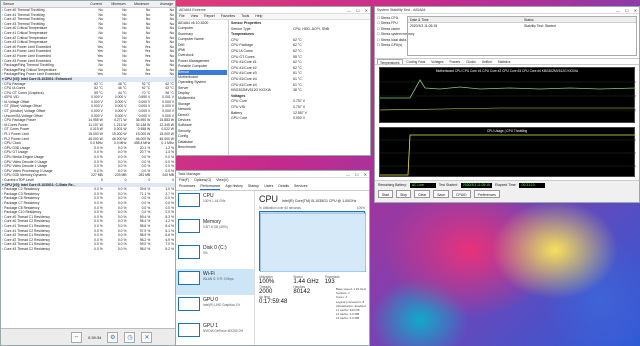 The height and width of the screenshot is (346, 640). I want to click on tab: Services, so click(300, 187).